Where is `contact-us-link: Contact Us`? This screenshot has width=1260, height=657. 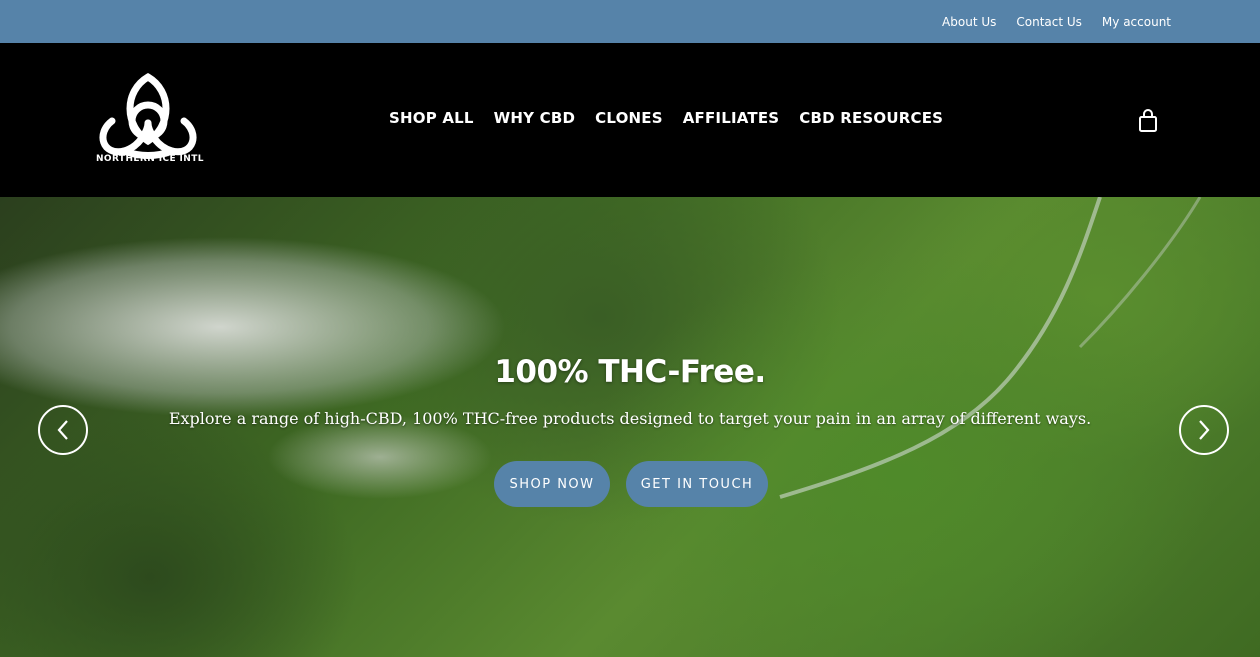 contact-us-link: Contact Us is located at coordinates (1049, 22).